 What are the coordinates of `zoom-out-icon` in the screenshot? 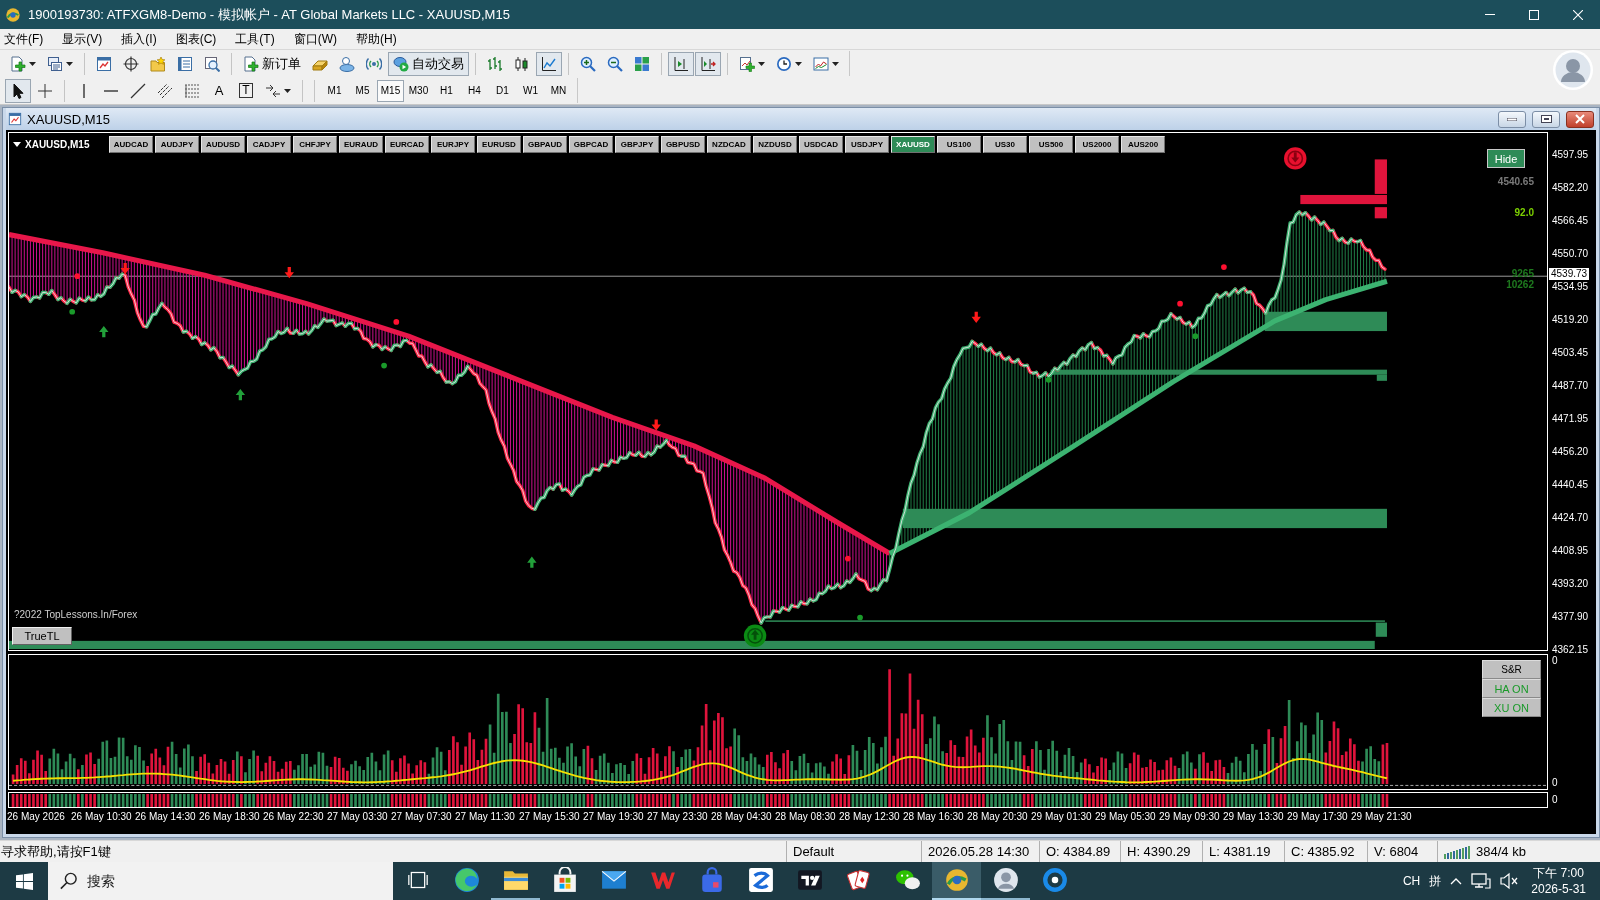 It's located at (615, 63).